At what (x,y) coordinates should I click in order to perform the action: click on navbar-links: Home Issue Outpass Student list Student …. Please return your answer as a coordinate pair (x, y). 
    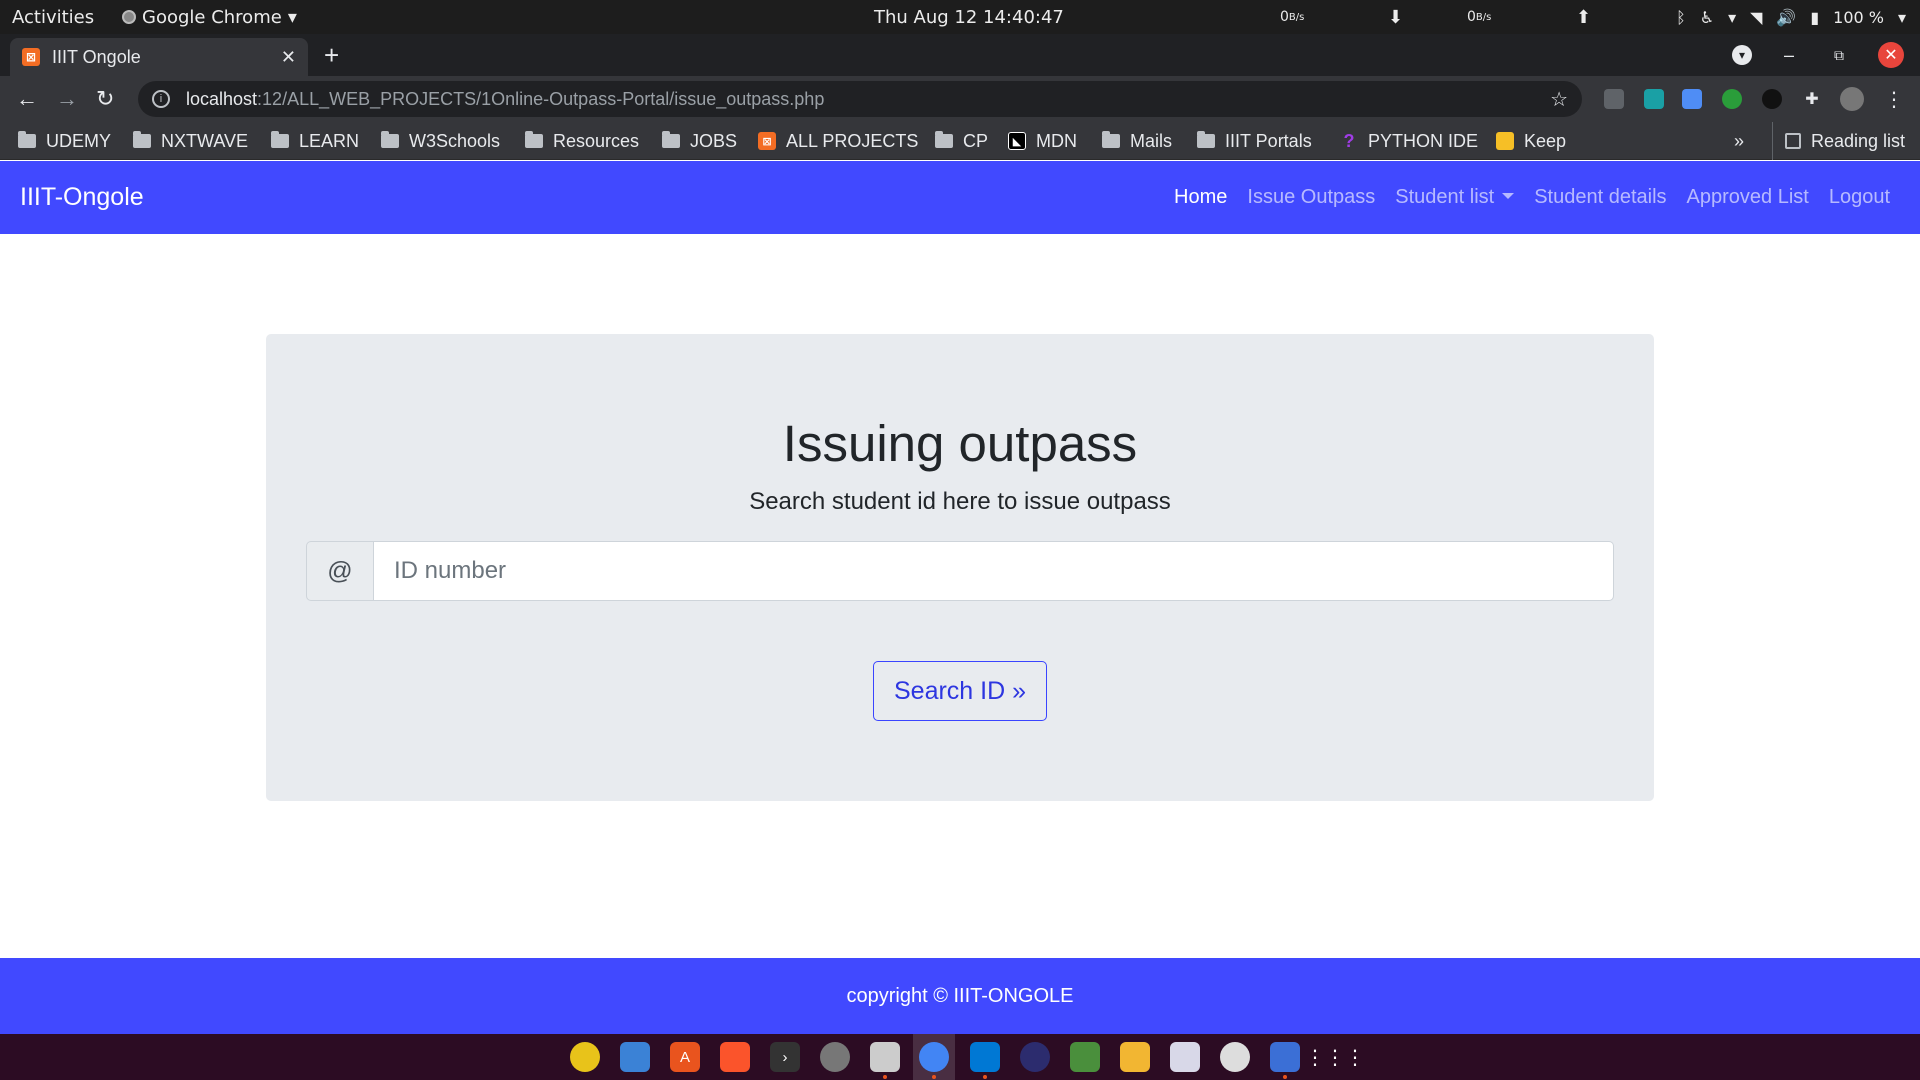
    Looking at the image, I should click on (1532, 197).